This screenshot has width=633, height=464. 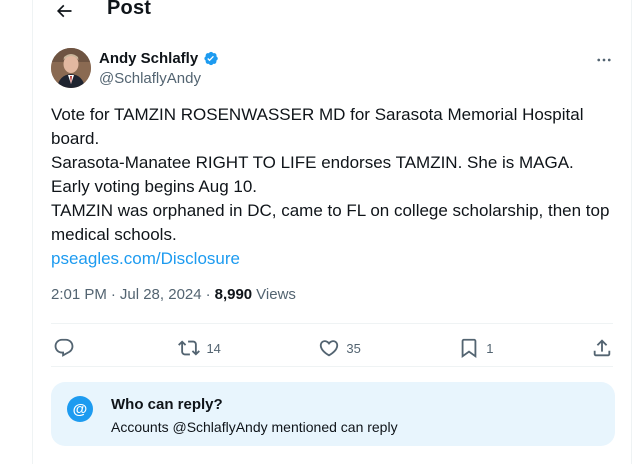 I want to click on share-button, so click(x=602, y=348).